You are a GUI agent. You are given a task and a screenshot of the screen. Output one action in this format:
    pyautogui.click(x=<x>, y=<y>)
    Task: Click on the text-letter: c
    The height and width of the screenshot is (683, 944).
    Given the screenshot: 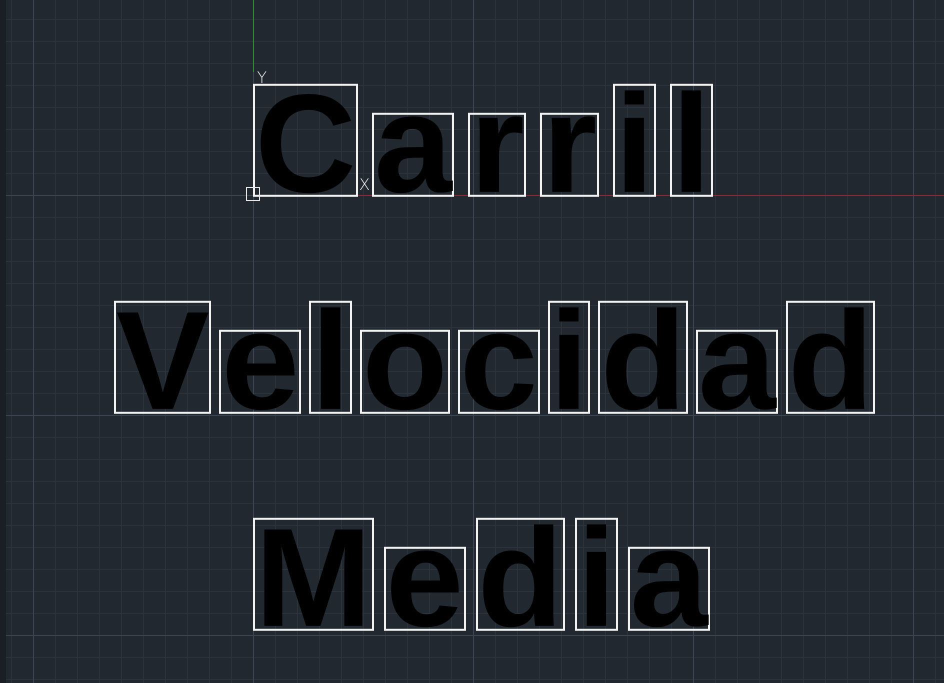 What is the action you would take?
    pyautogui.click(x=499, y=372)
    